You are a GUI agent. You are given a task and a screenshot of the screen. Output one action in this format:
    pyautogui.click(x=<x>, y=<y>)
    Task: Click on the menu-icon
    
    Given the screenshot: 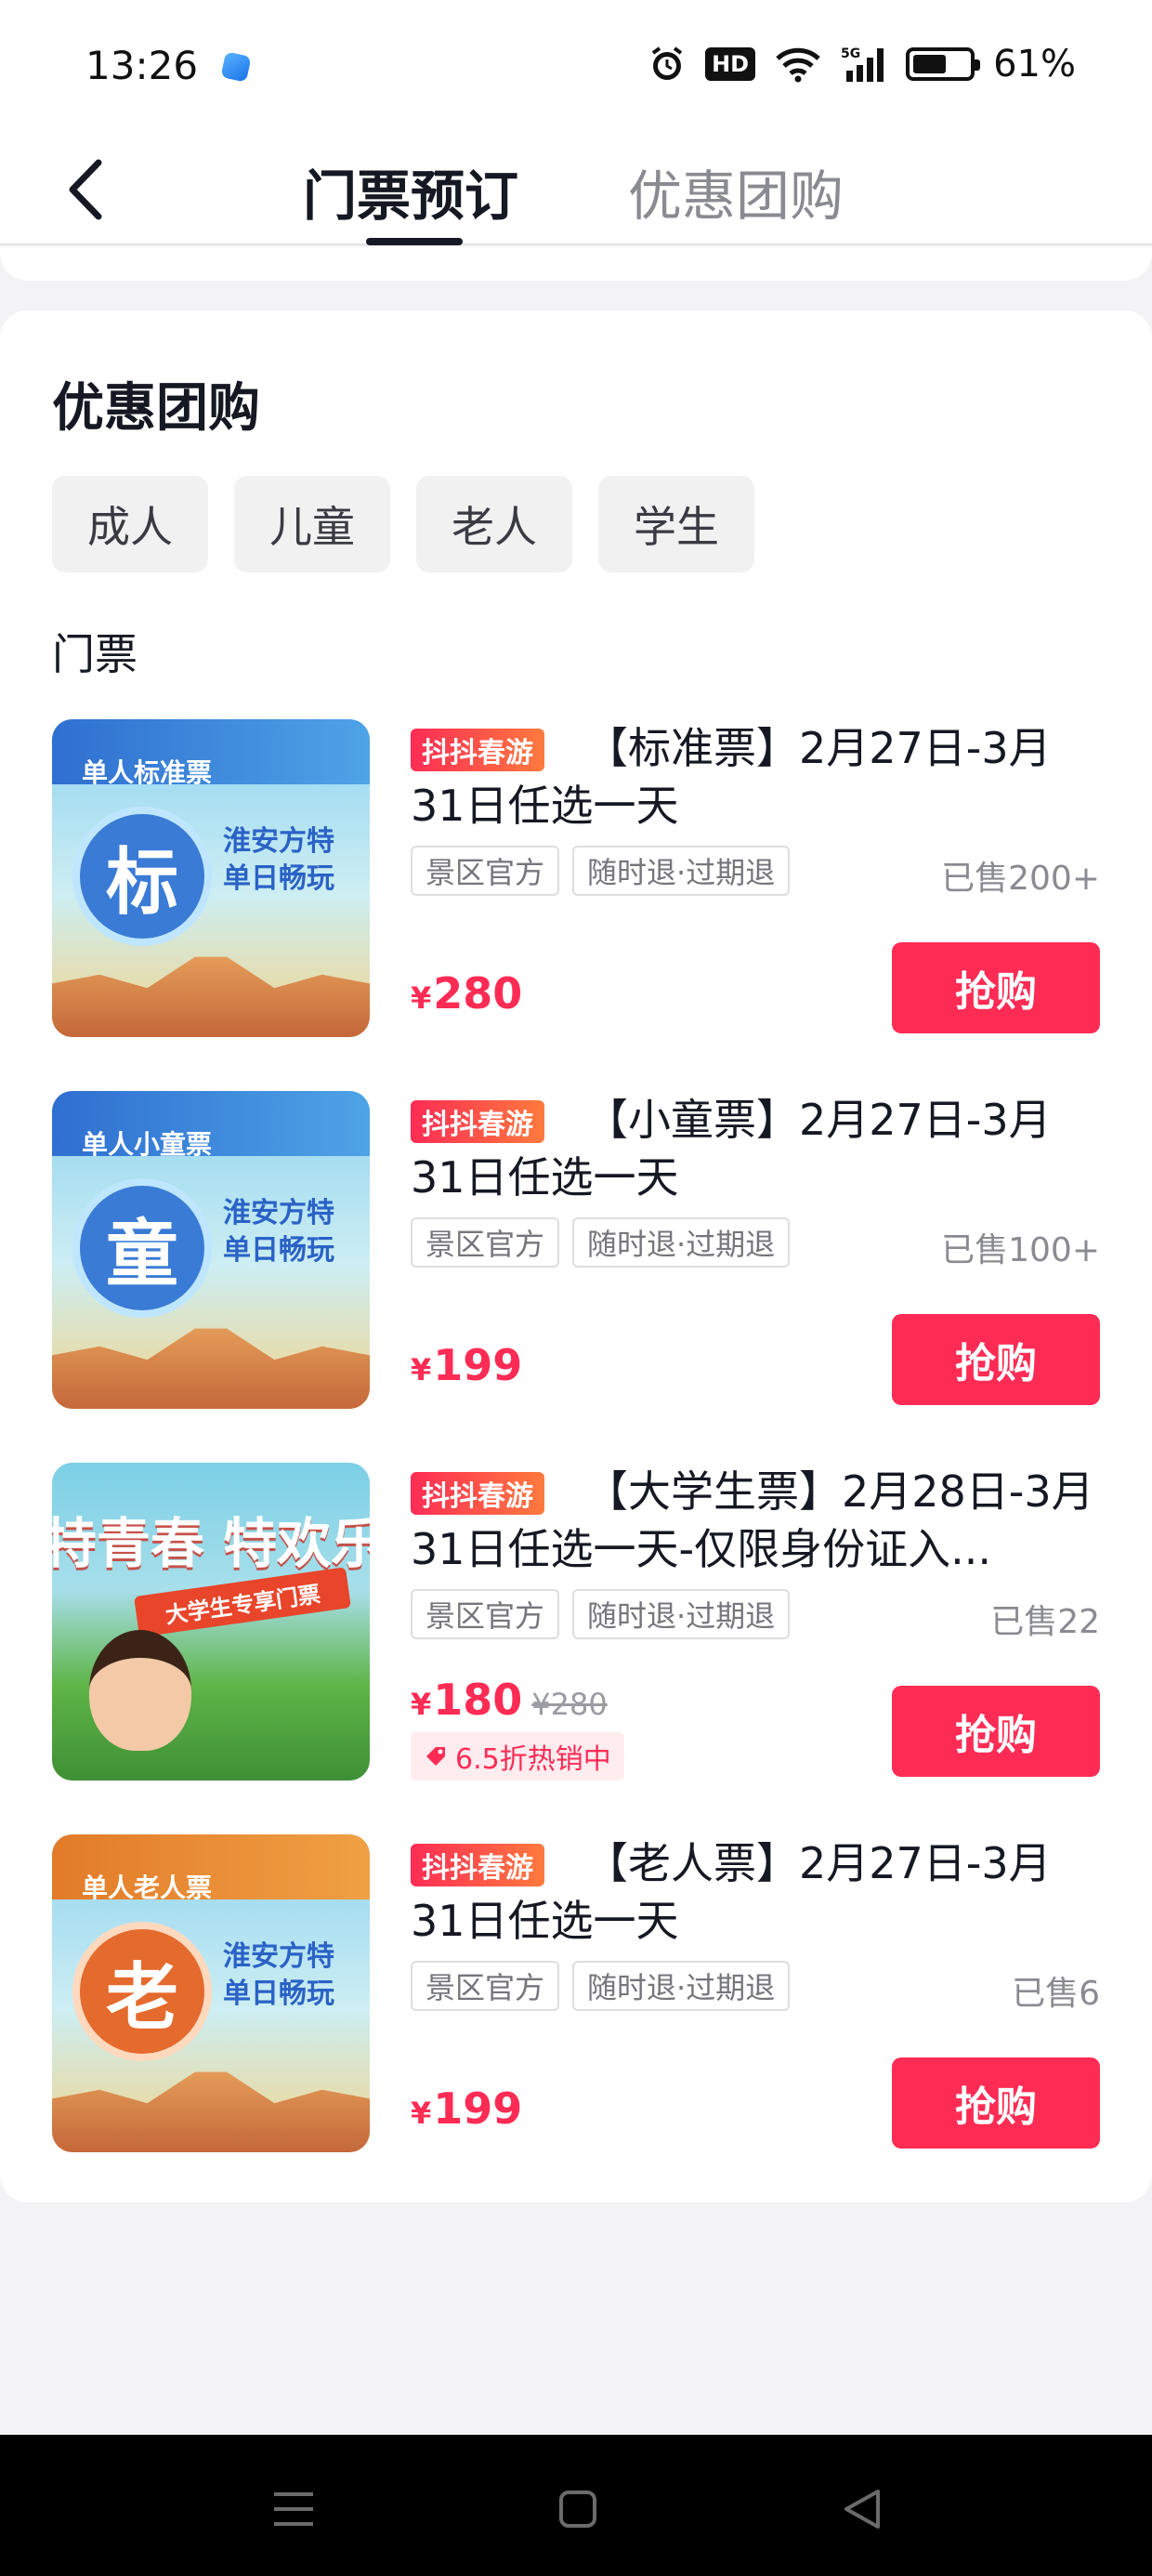 What is the action you would take?
    pyautogui.click(x=293, y=2509)
    